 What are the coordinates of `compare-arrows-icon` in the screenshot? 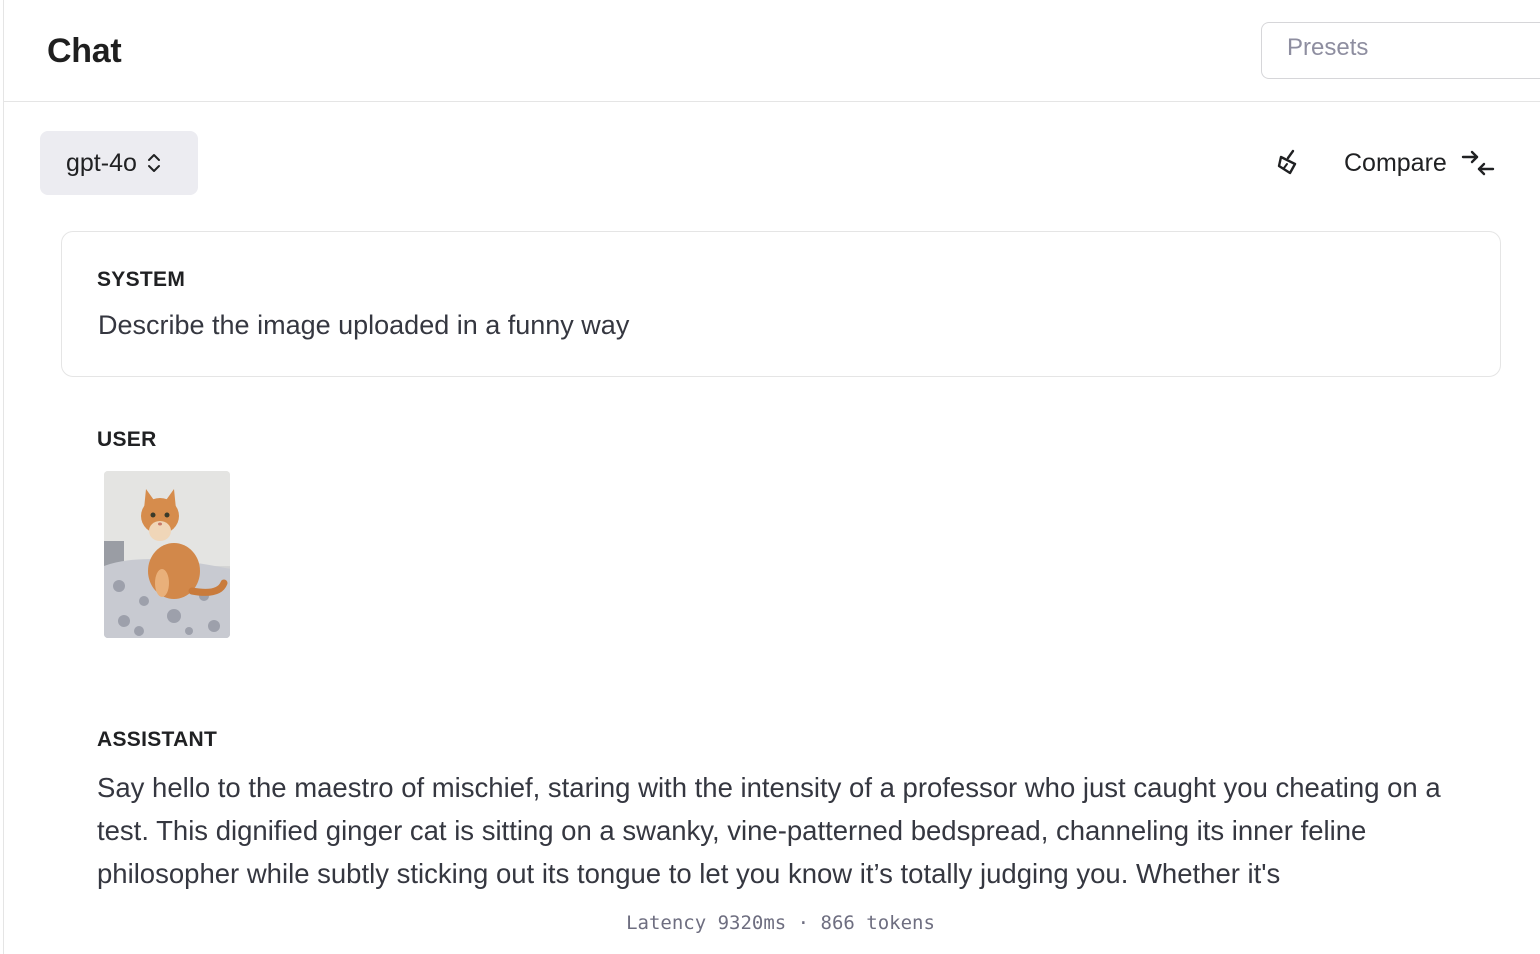 It's located at (1478, 163).